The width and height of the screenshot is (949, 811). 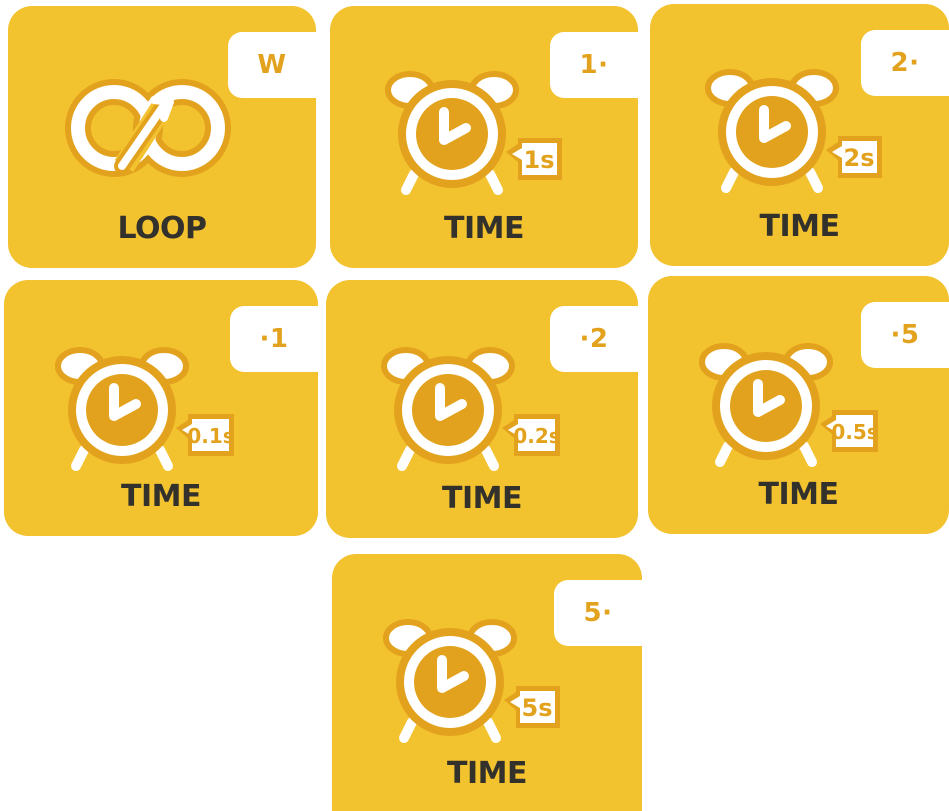 What do you see at coordinates (859, 158) in the screenshot?
I see `duration-label: 2s` at bounding box center [859, 158].